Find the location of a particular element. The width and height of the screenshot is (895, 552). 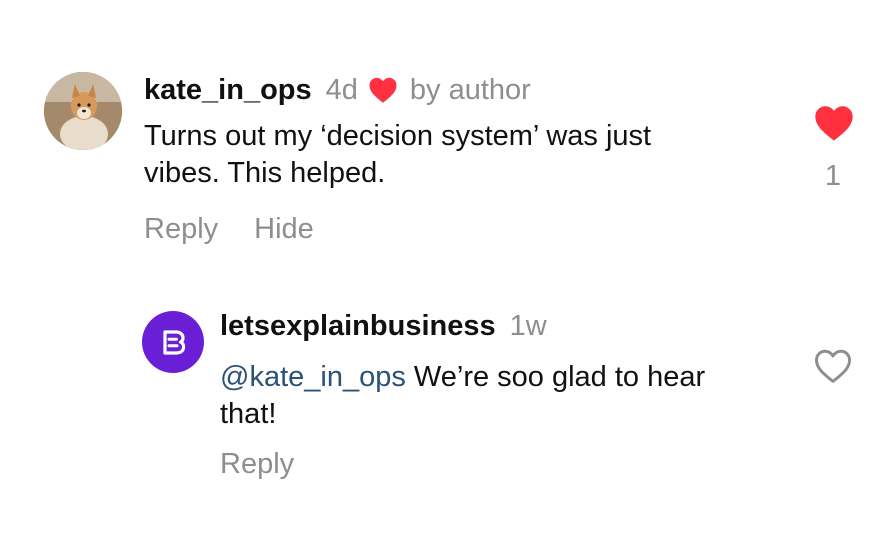

reply-timestamp: 1w is located at coordinates (528, 325).